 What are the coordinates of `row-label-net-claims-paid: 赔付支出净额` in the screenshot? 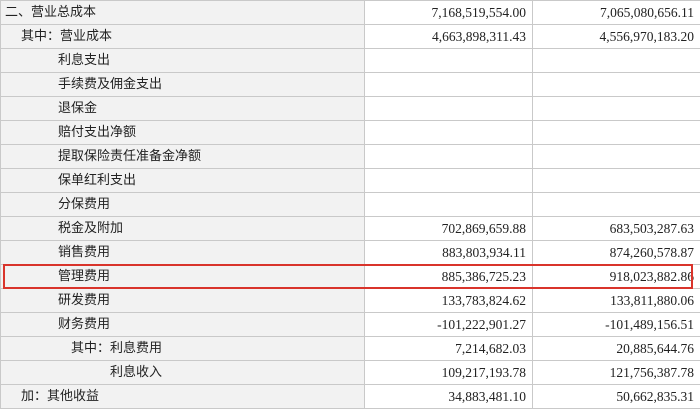 It's located at (182, 132).